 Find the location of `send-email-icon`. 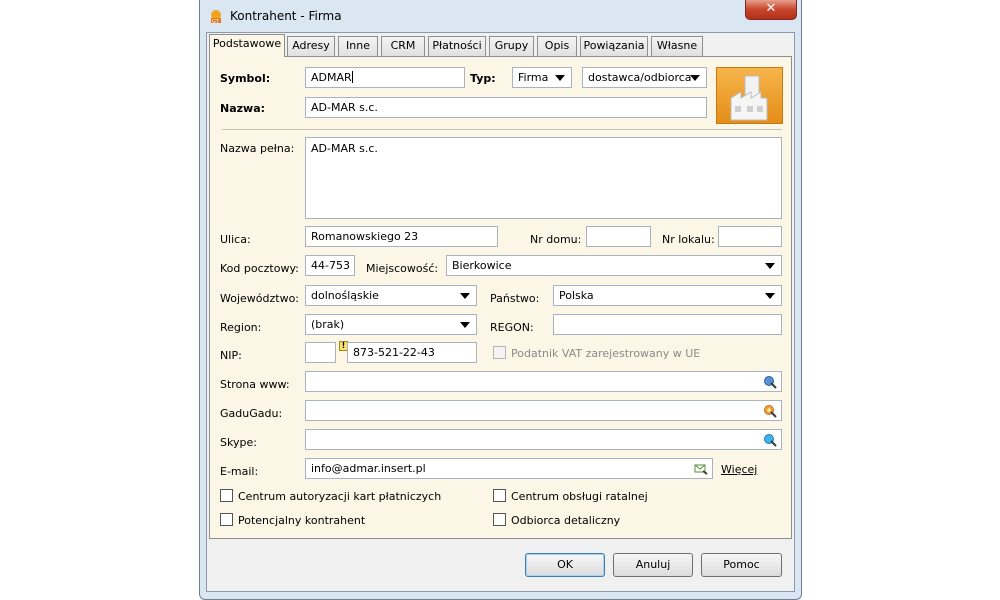

send-email-icon is located at coordinates (701, 469).